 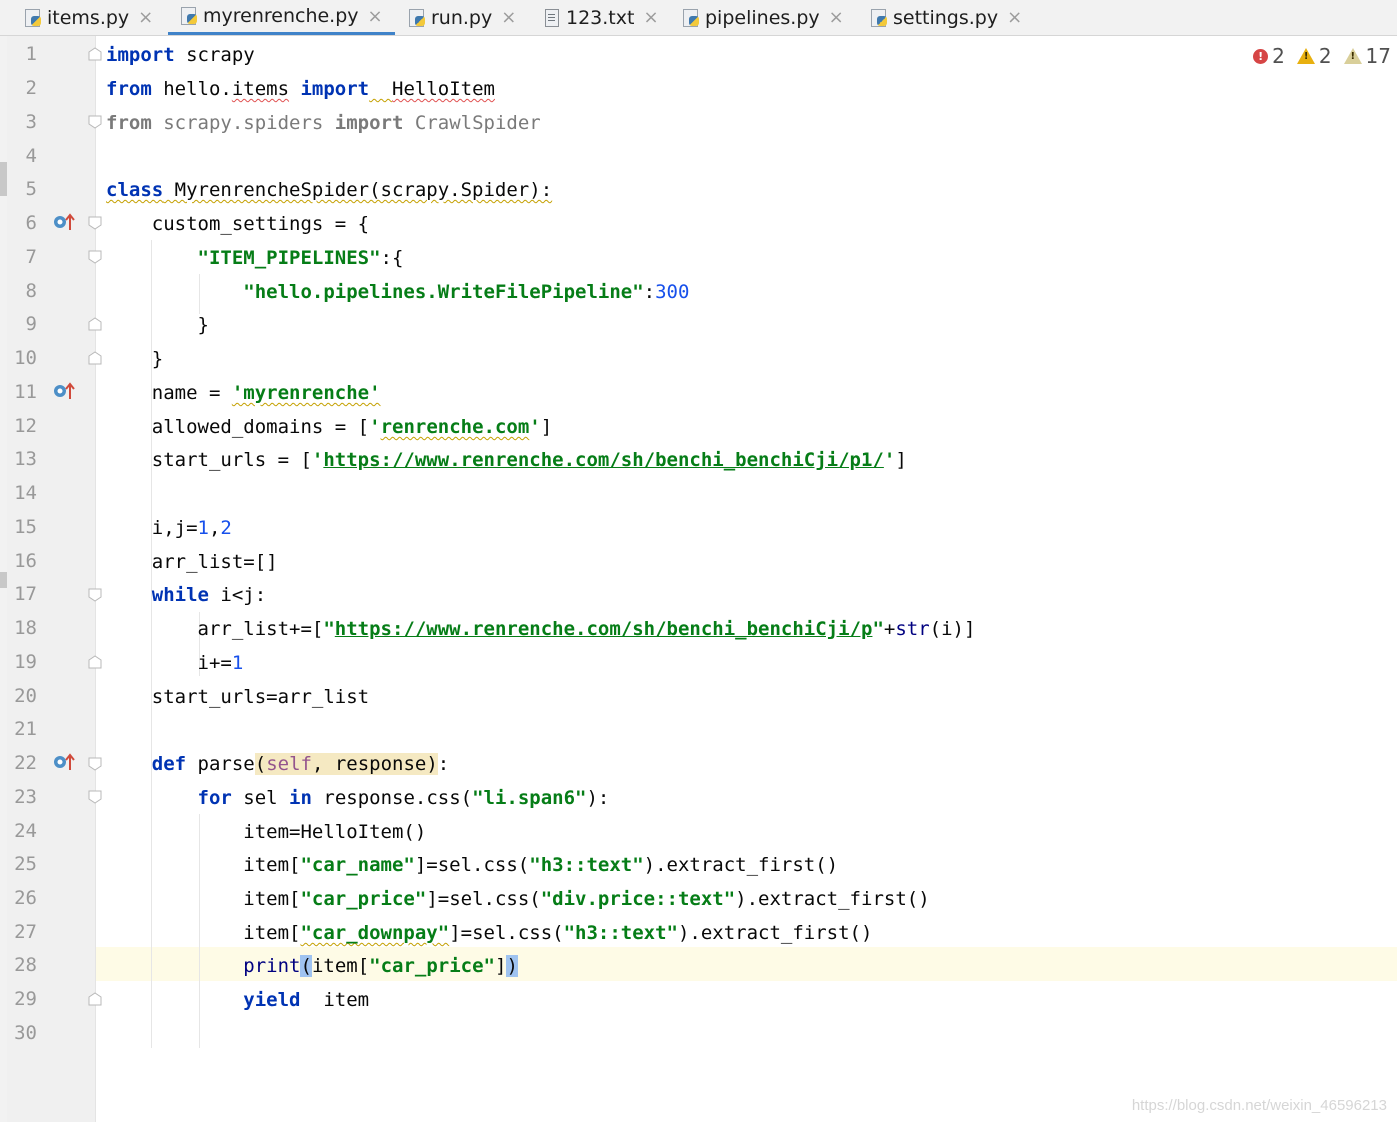 I want to click on line-number: 6, so click(x=22, y=223).